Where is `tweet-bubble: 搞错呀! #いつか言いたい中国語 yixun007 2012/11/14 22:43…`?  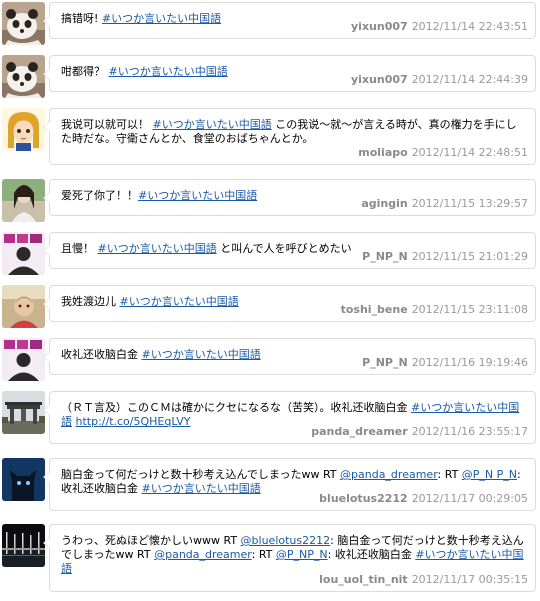
tweet-bubble: 搞错呀! #いつか言いたい中国語 yixun007 2012/11/14 22:43… is located at coordinates (289, 20).